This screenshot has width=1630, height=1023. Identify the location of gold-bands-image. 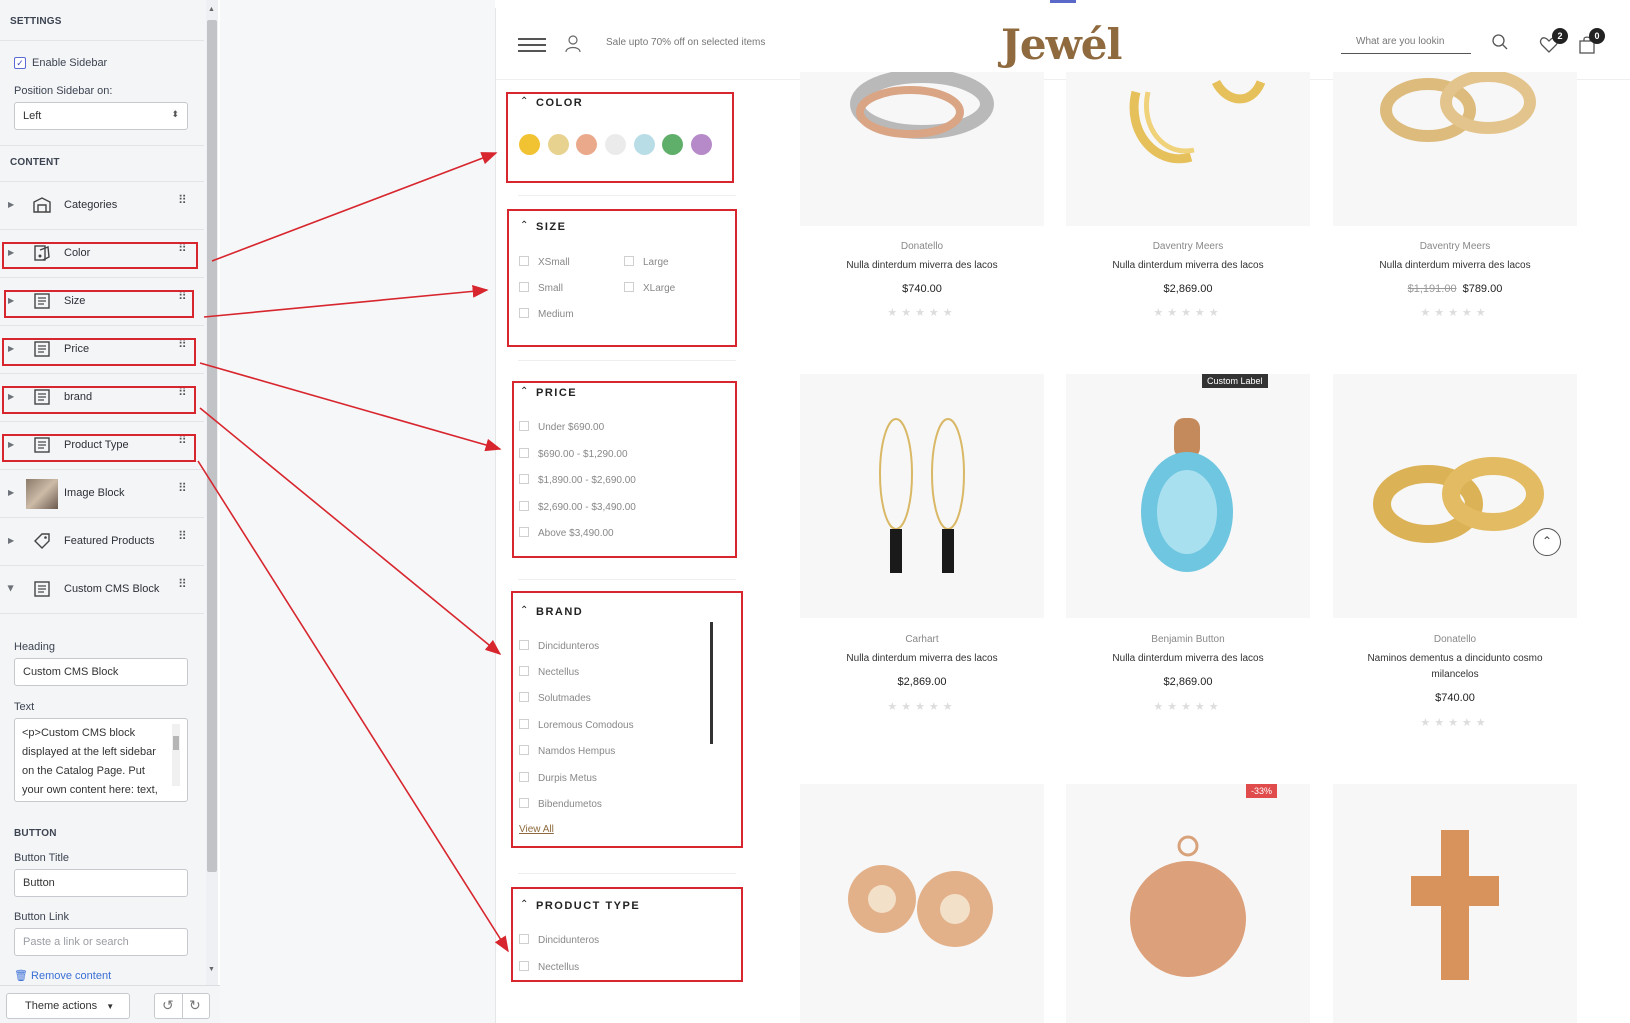
(1458, 500).